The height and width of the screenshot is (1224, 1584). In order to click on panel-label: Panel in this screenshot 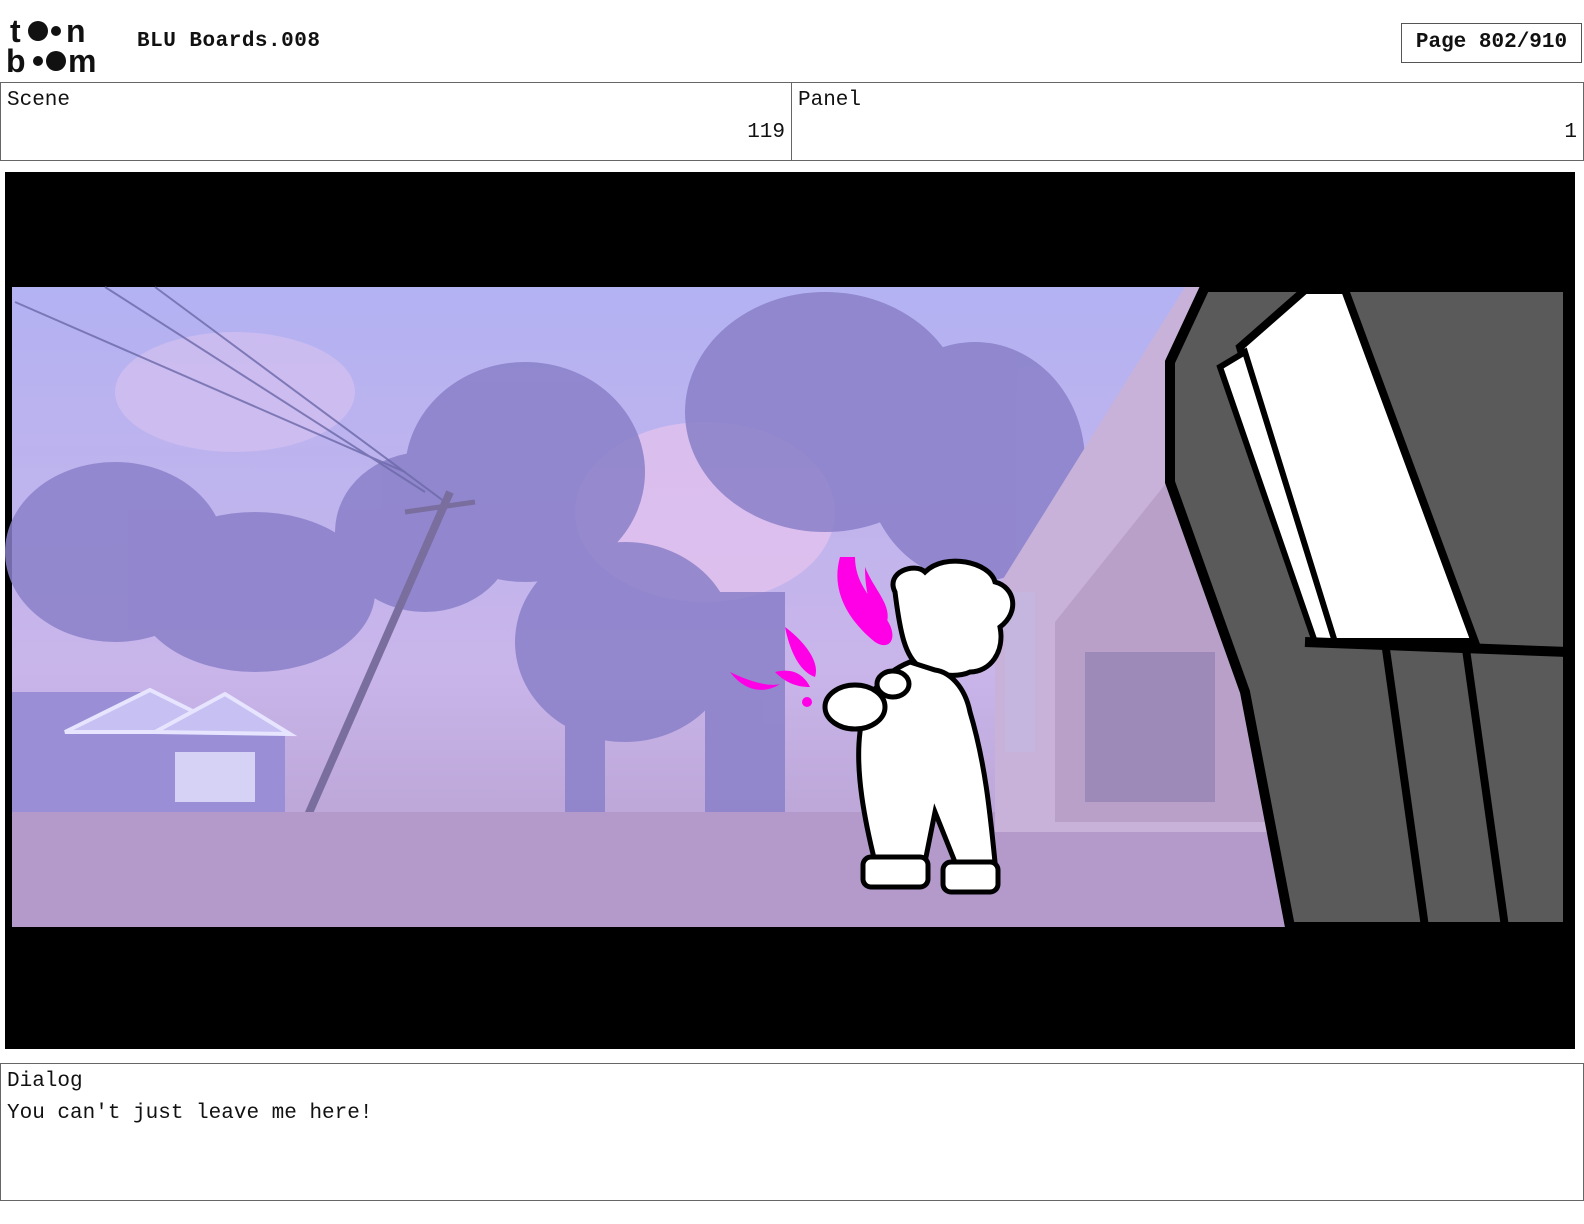, I will do `click(830, 100)`.